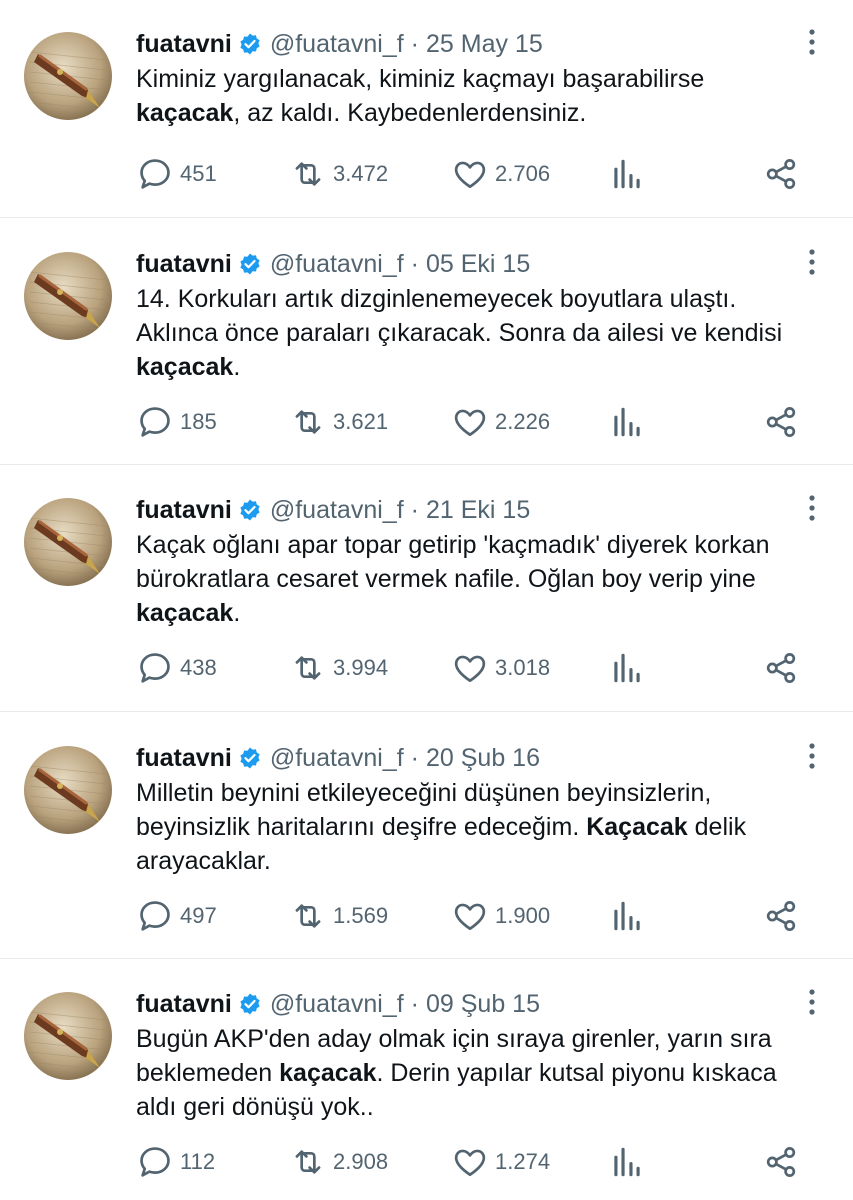 The image size is (853, 1200). Describe the element at coordinates (523, 421) in the screenshot. I see `like-button-count: 2.226` at that location.